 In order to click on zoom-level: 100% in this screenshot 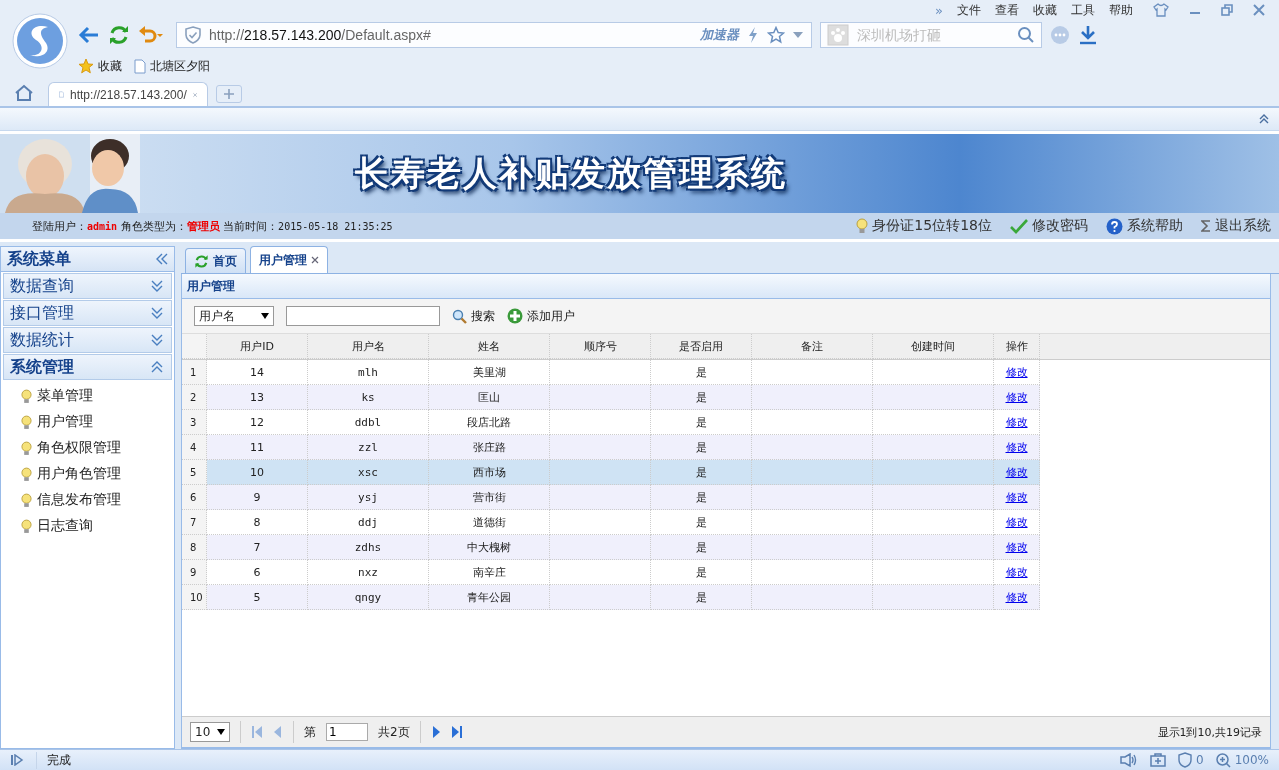, I will do `click(1251, 760)`.